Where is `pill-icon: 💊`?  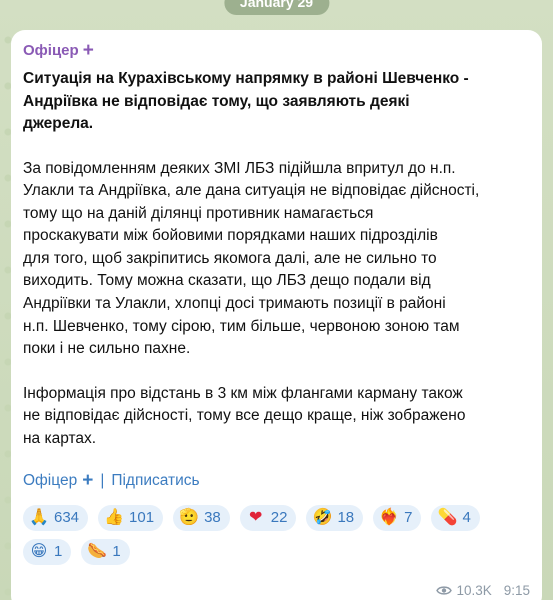 pill-icon: 💊 is located at coordinates (447, 517).